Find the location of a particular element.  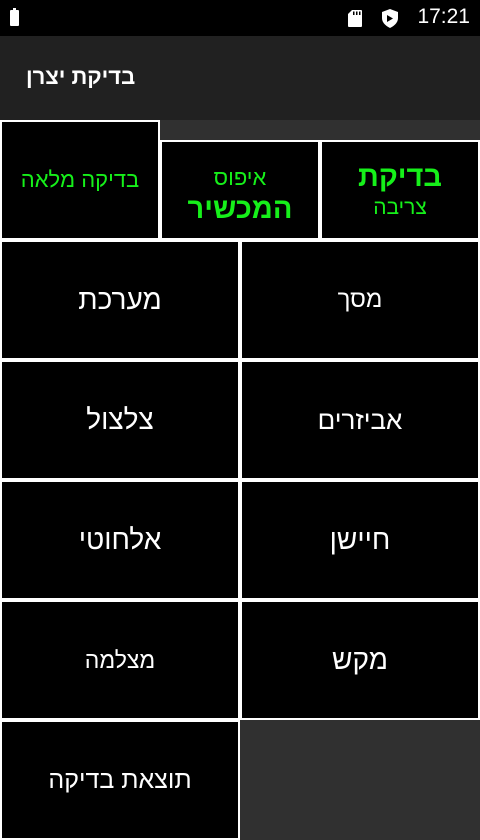

reset-device-label-line1: איפוס is located at coordinates (240, 178).